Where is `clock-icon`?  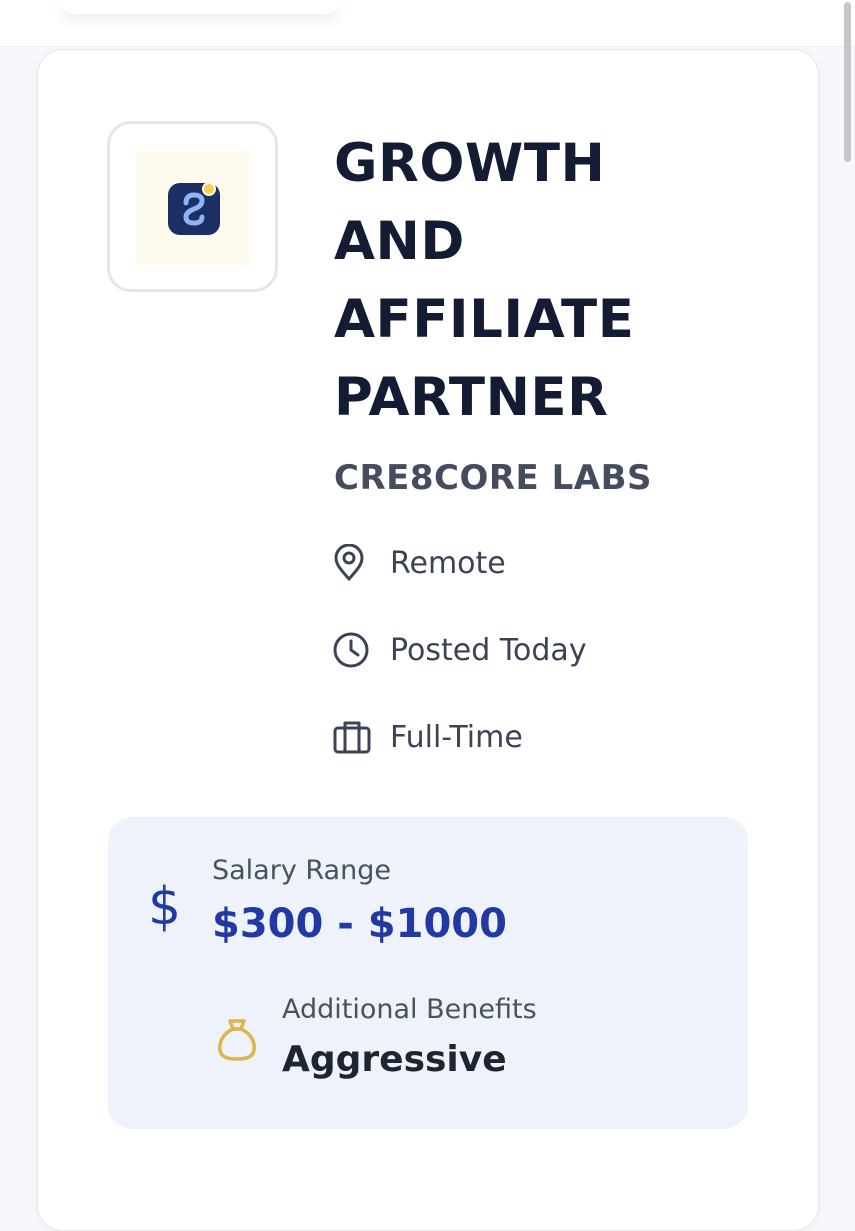 clock-icon is located at coordinates (352, 650).